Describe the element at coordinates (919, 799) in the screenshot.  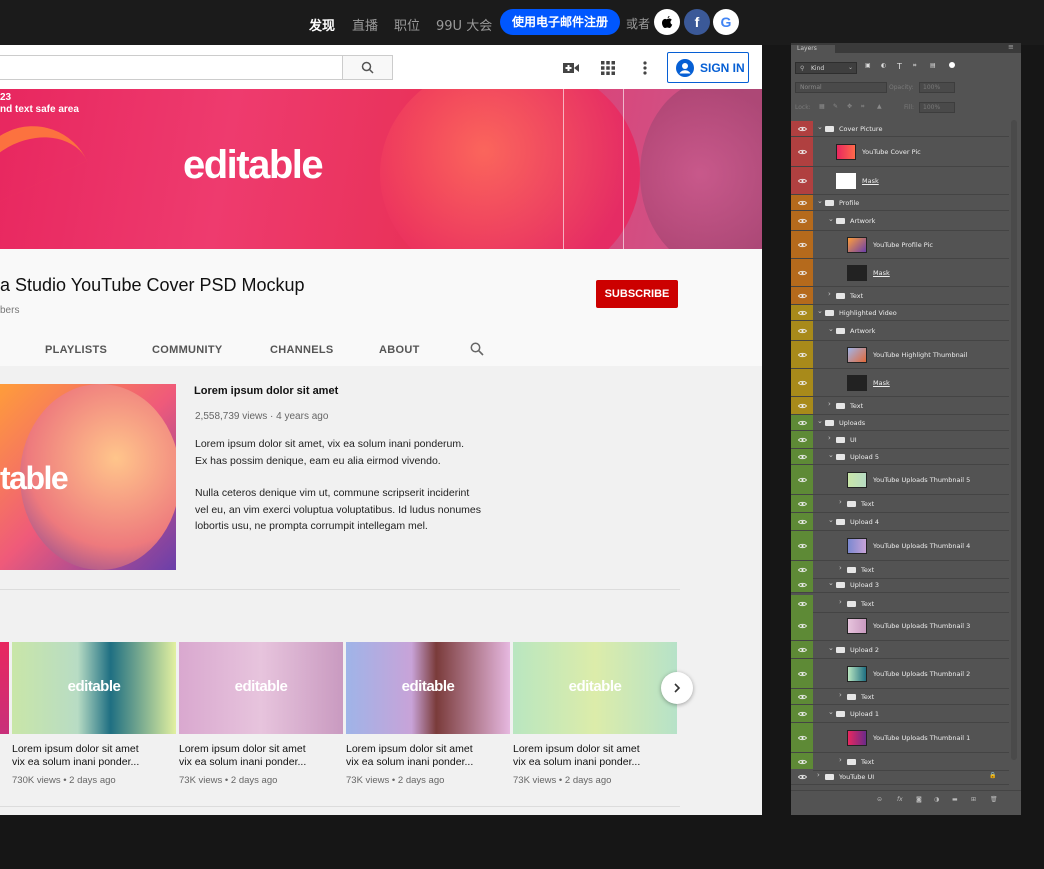
I see `add-mask-icon: ◙` at that location.